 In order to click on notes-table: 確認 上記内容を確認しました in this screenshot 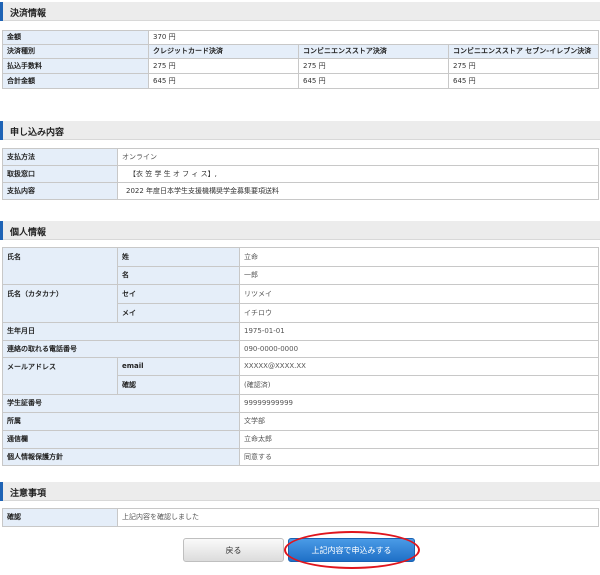, I will do `click(300, 517)`.